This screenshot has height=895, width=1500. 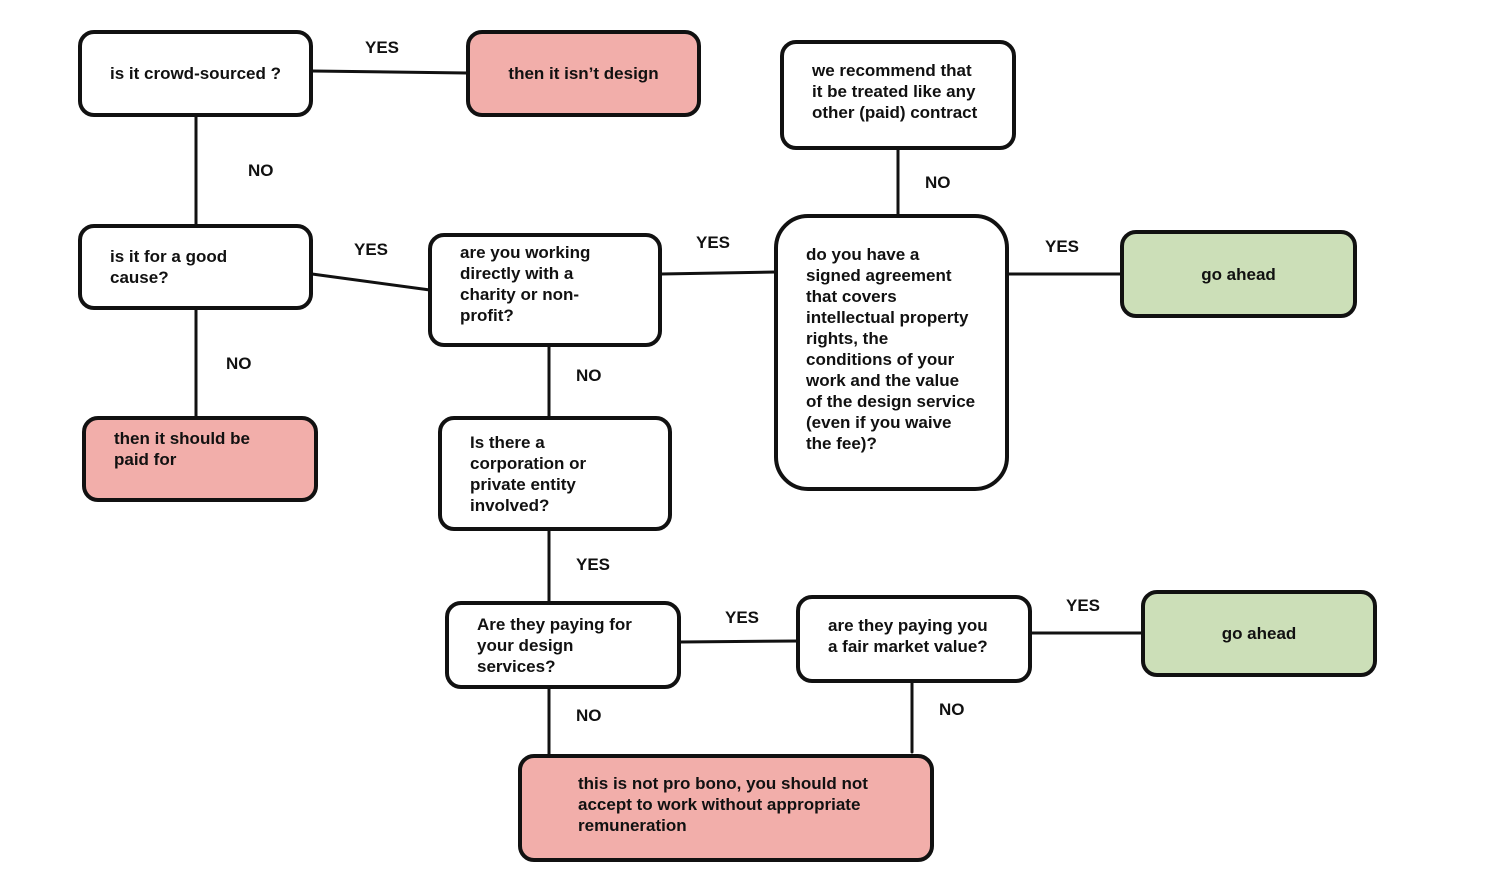 I want to click on node-fair-market: are they paying you a fair market value?, so click(x=914, y=639).